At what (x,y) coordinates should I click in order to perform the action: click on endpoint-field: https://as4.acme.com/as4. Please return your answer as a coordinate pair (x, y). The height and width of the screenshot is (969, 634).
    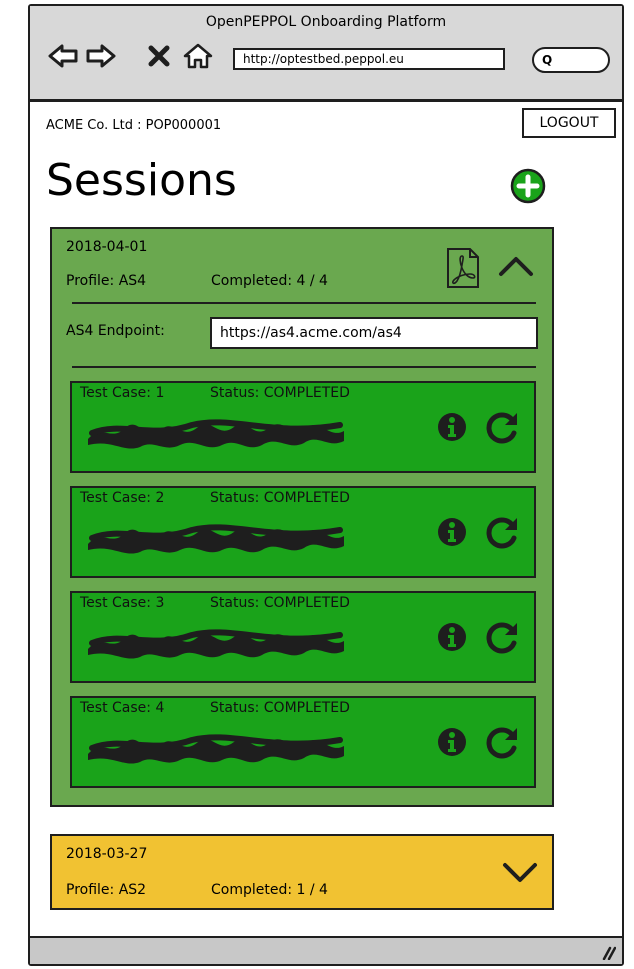
    Looking at the image, I should click on (374, 333).